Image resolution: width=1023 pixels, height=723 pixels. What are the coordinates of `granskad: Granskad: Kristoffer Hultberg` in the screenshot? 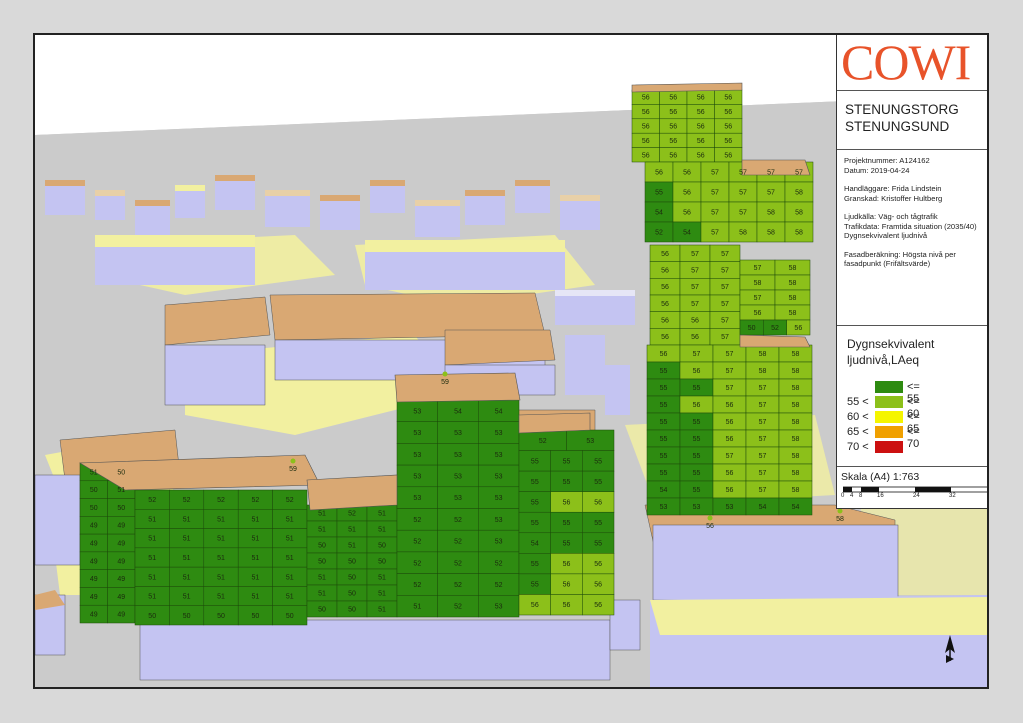 It's located at (893, 198).